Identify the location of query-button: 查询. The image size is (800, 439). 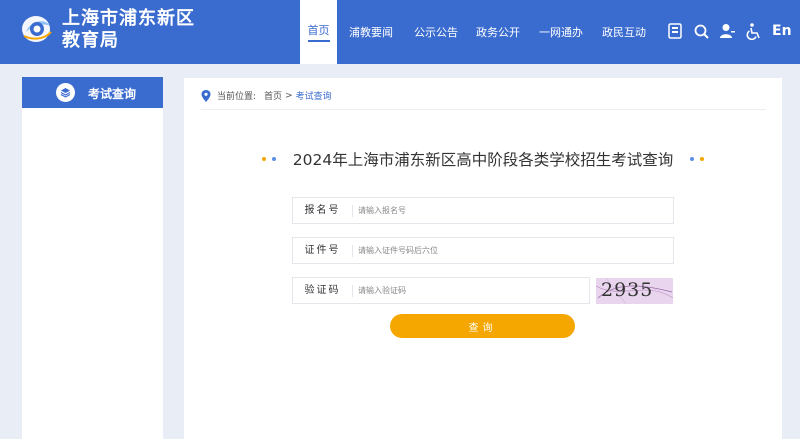
(482, 326).